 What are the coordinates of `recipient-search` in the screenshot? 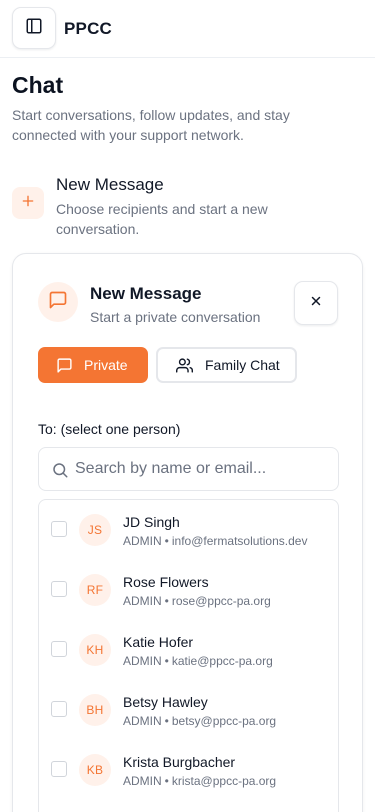 It's located at (188, 469).